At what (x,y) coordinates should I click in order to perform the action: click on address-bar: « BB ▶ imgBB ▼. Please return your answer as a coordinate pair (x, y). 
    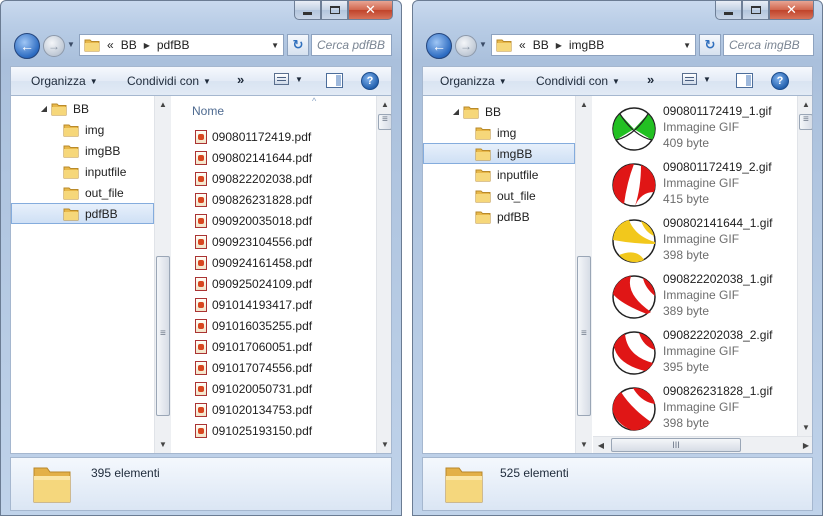
    Looking at the image, I should click on (593, 45).